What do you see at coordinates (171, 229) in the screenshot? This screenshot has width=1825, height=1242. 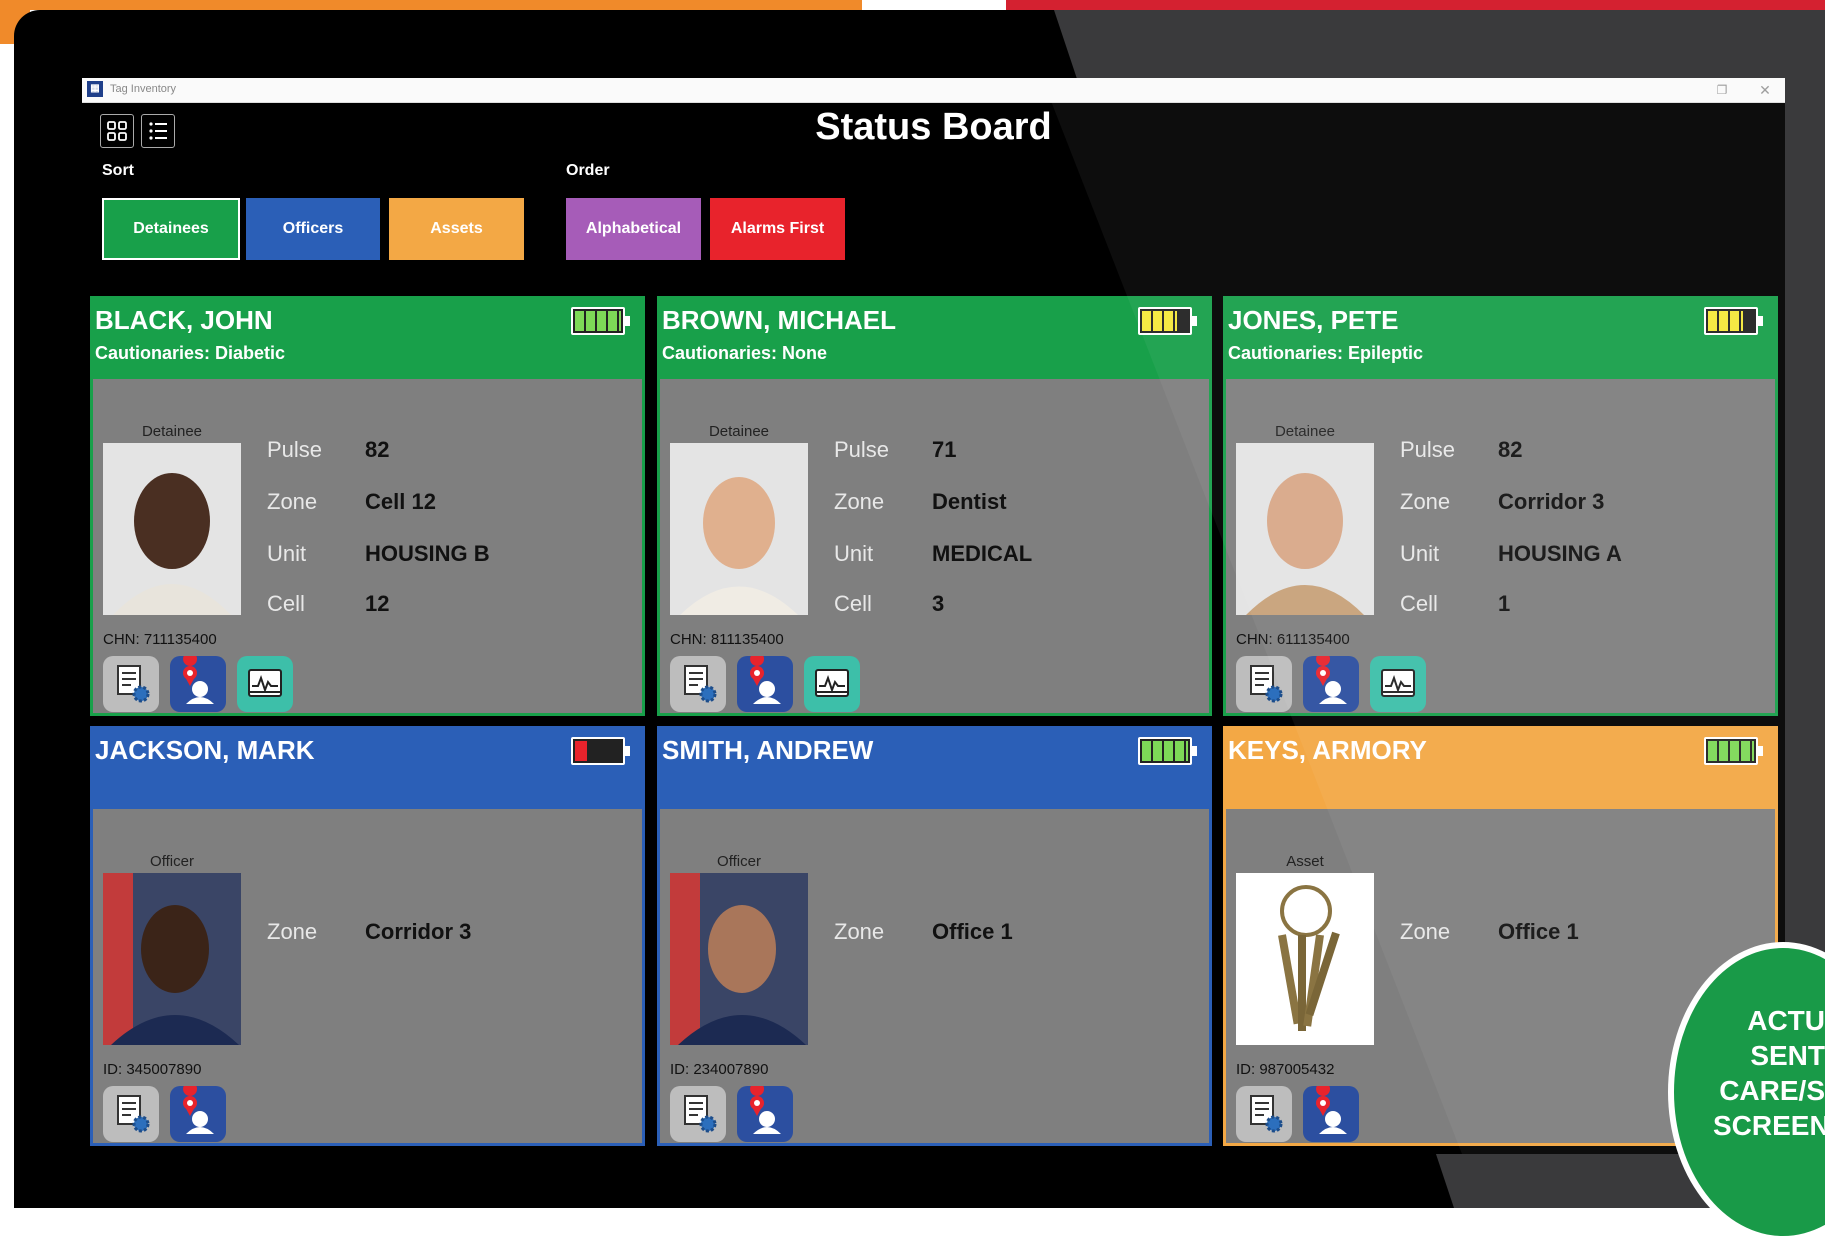 I see `sort-detainees-button: Detainees` at bounding box center [171, 229].